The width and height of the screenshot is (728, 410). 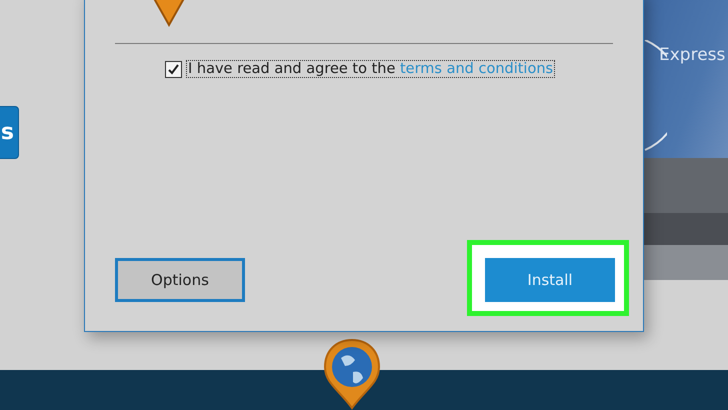 I want to click on side-button: s, so click(x=9, y=132).